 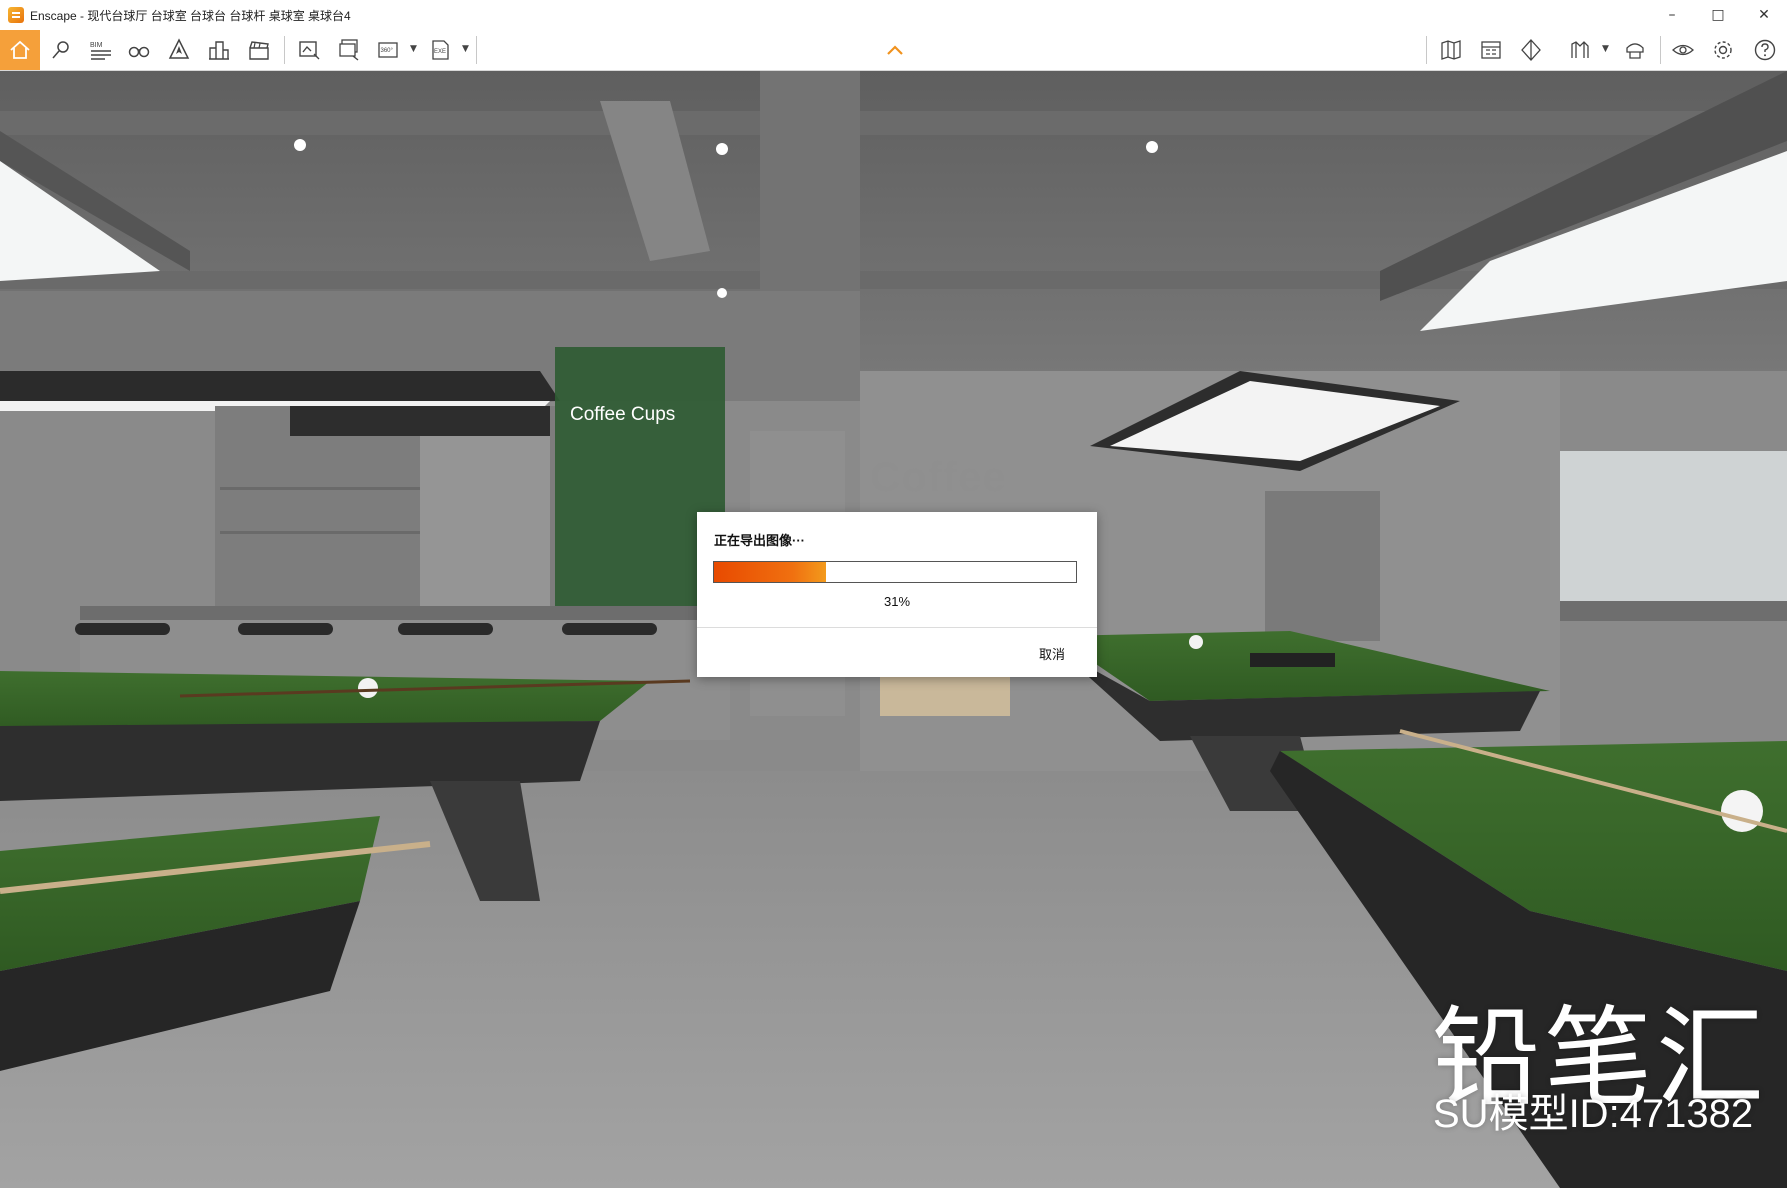 What do you see at coordinates (759, 540) in the screenshot?
I see `dialog-title: 正在导出图像···` at bounding box center [759, 540].